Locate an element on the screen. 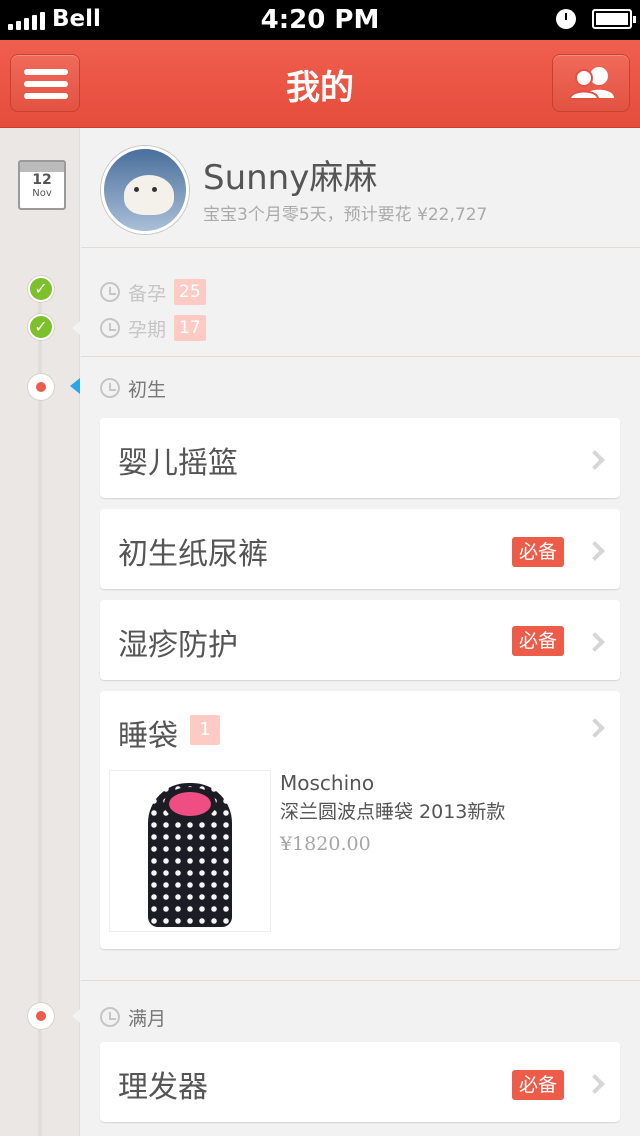  item-title: 理发器 is located at coordinates (163, 1087).